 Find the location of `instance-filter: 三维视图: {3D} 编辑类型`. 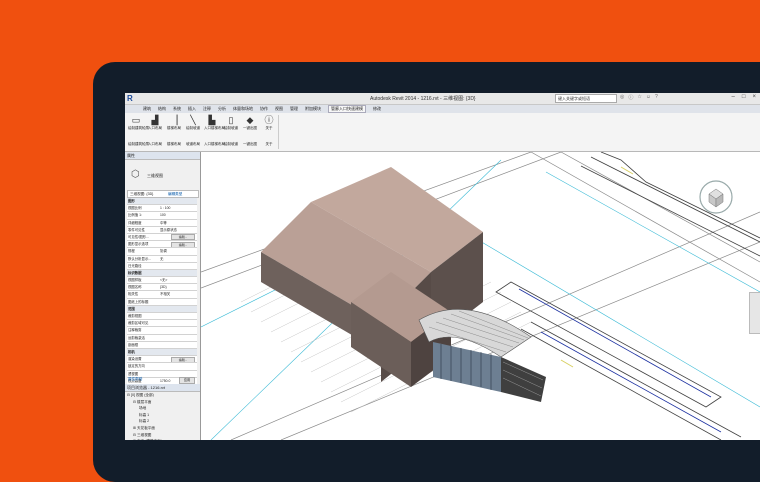

instance-filter: 三维视图: {3D} 编辑类型 is located at coordinates (163, 194).